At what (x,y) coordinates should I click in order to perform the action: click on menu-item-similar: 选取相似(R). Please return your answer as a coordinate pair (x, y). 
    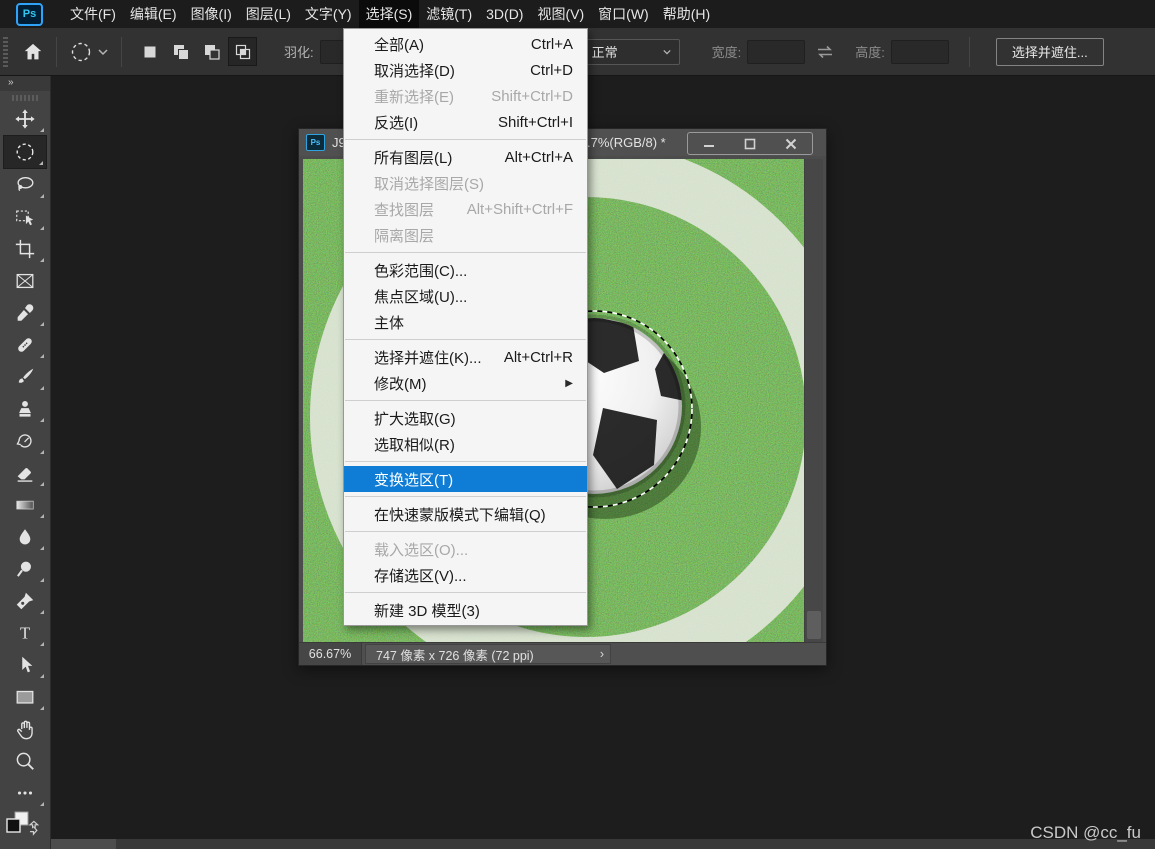
    Looking at the image, I should click on (465, 444).